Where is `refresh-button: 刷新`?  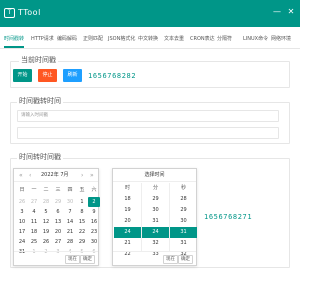
refresh-button: 刷新 is located at coordinates (72, 75).